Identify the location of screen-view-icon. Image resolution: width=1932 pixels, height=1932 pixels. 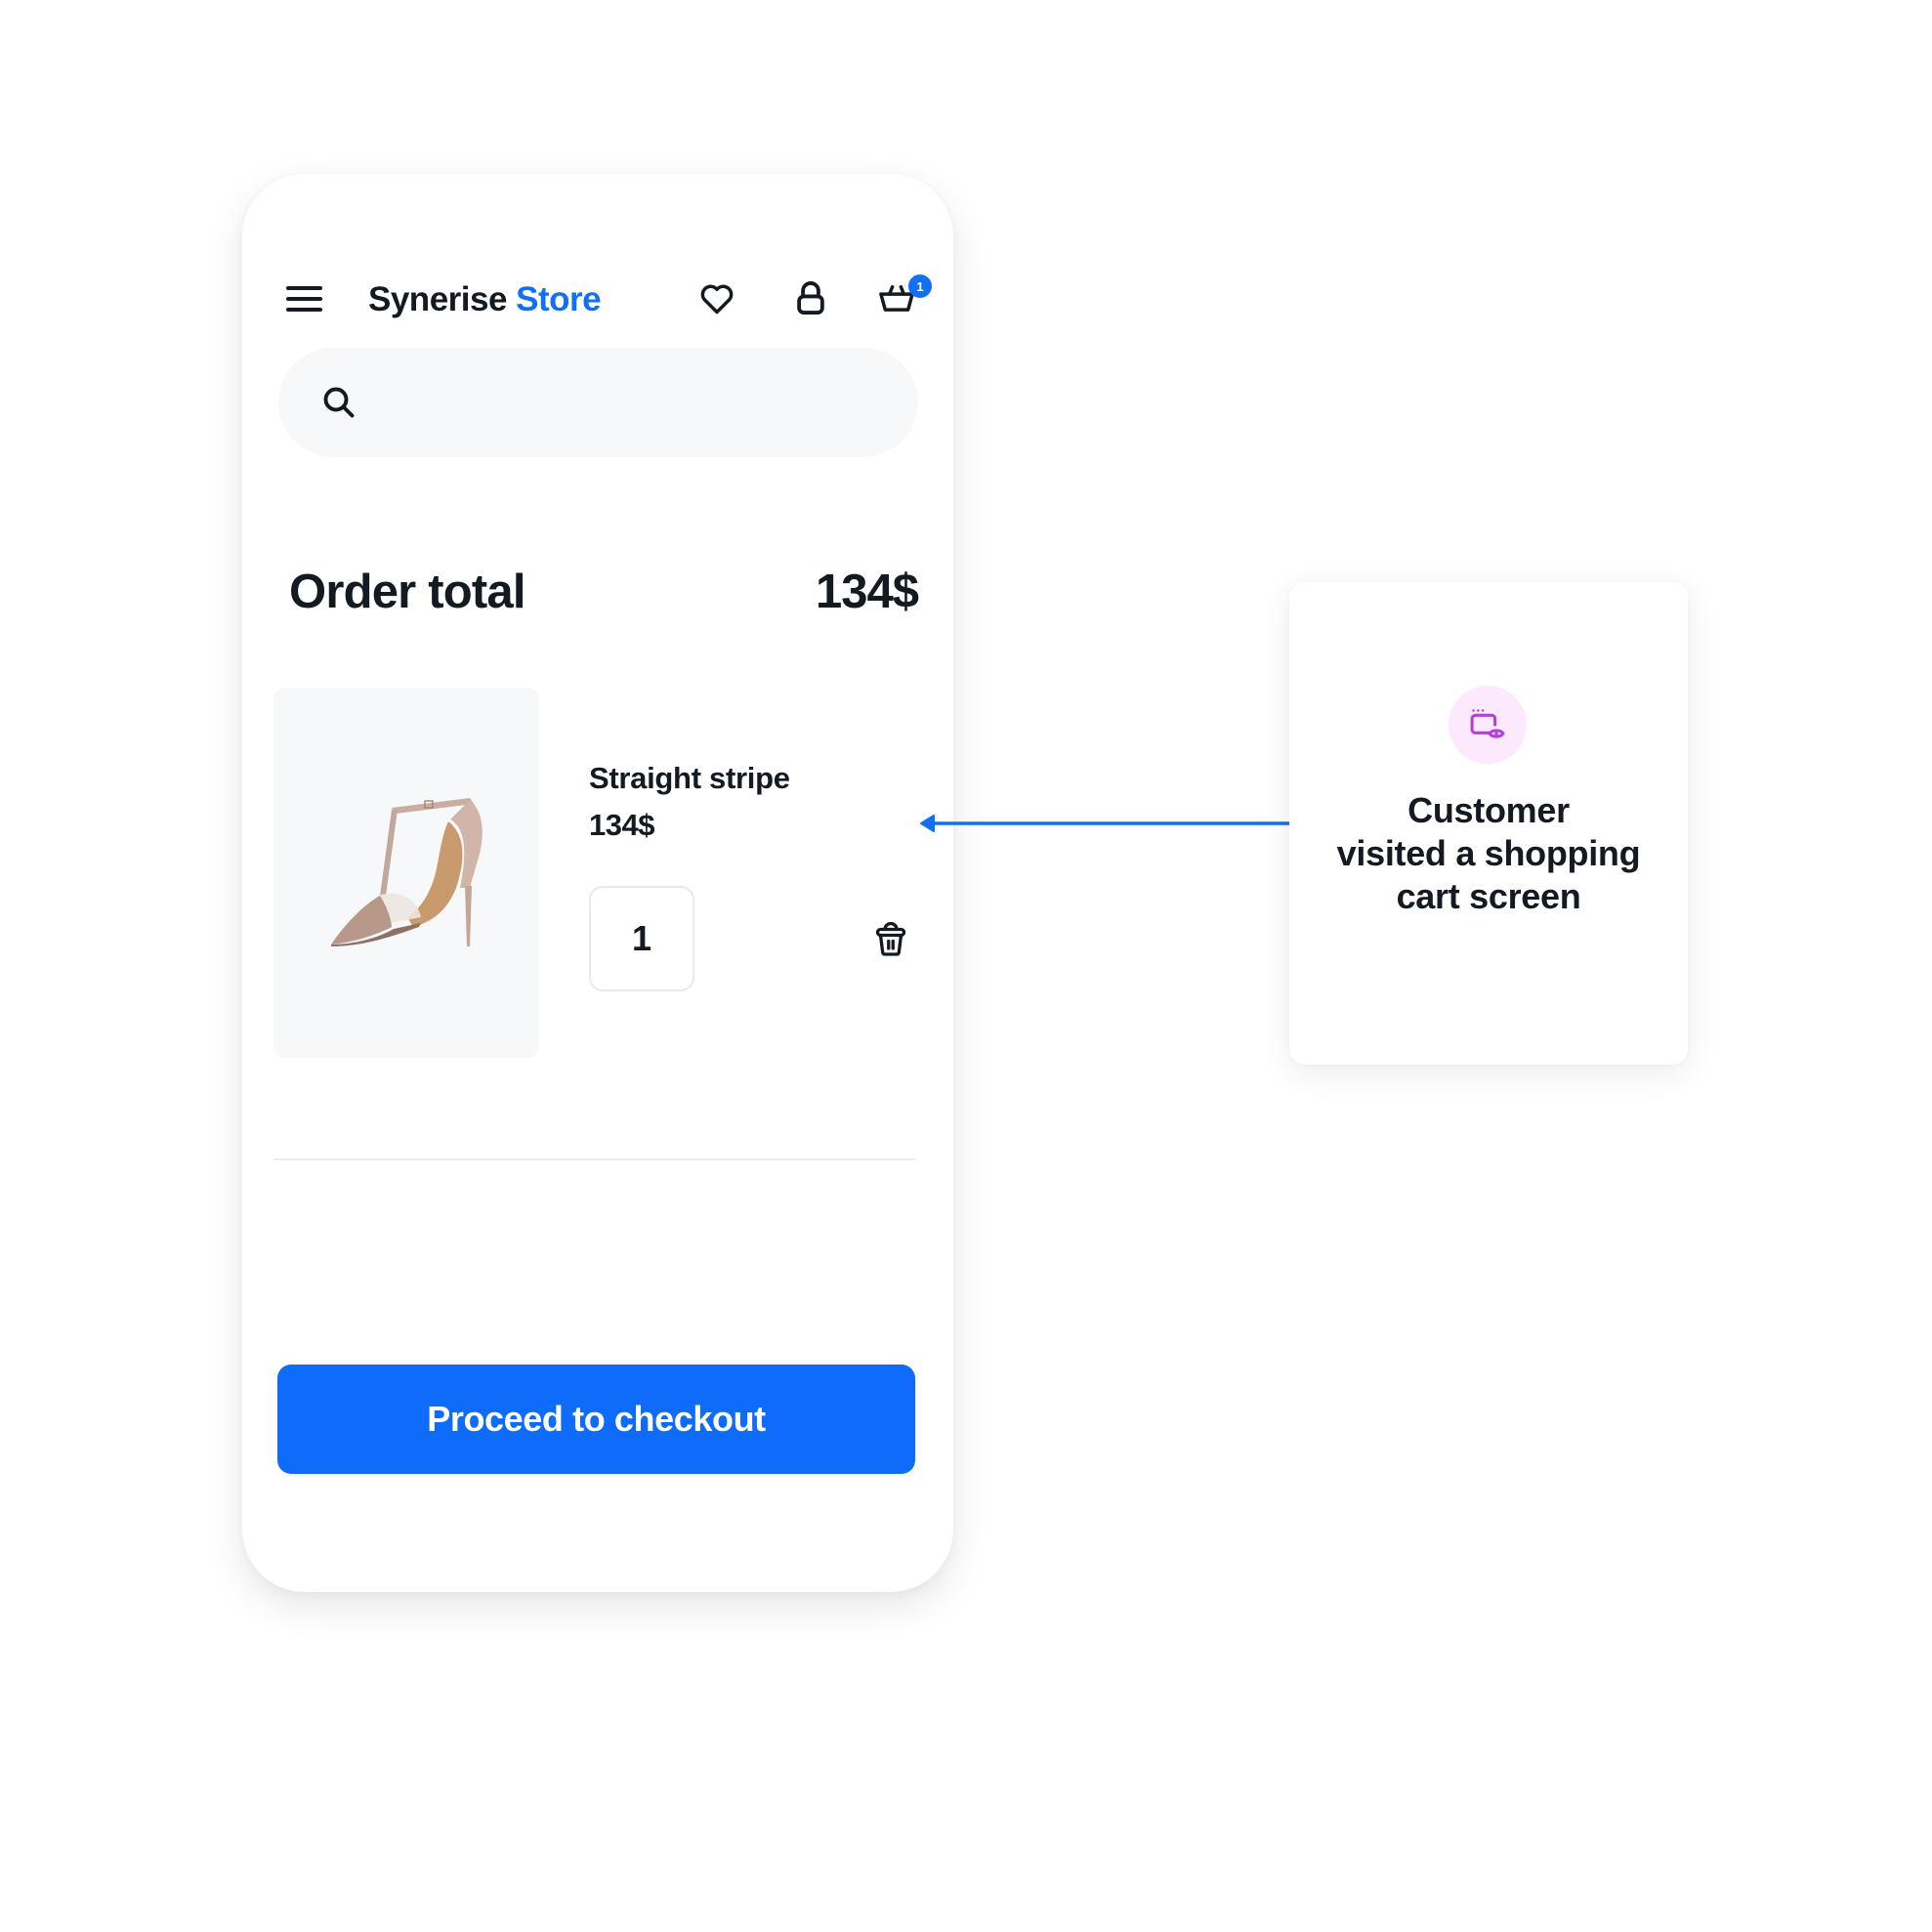
(1487, 723).